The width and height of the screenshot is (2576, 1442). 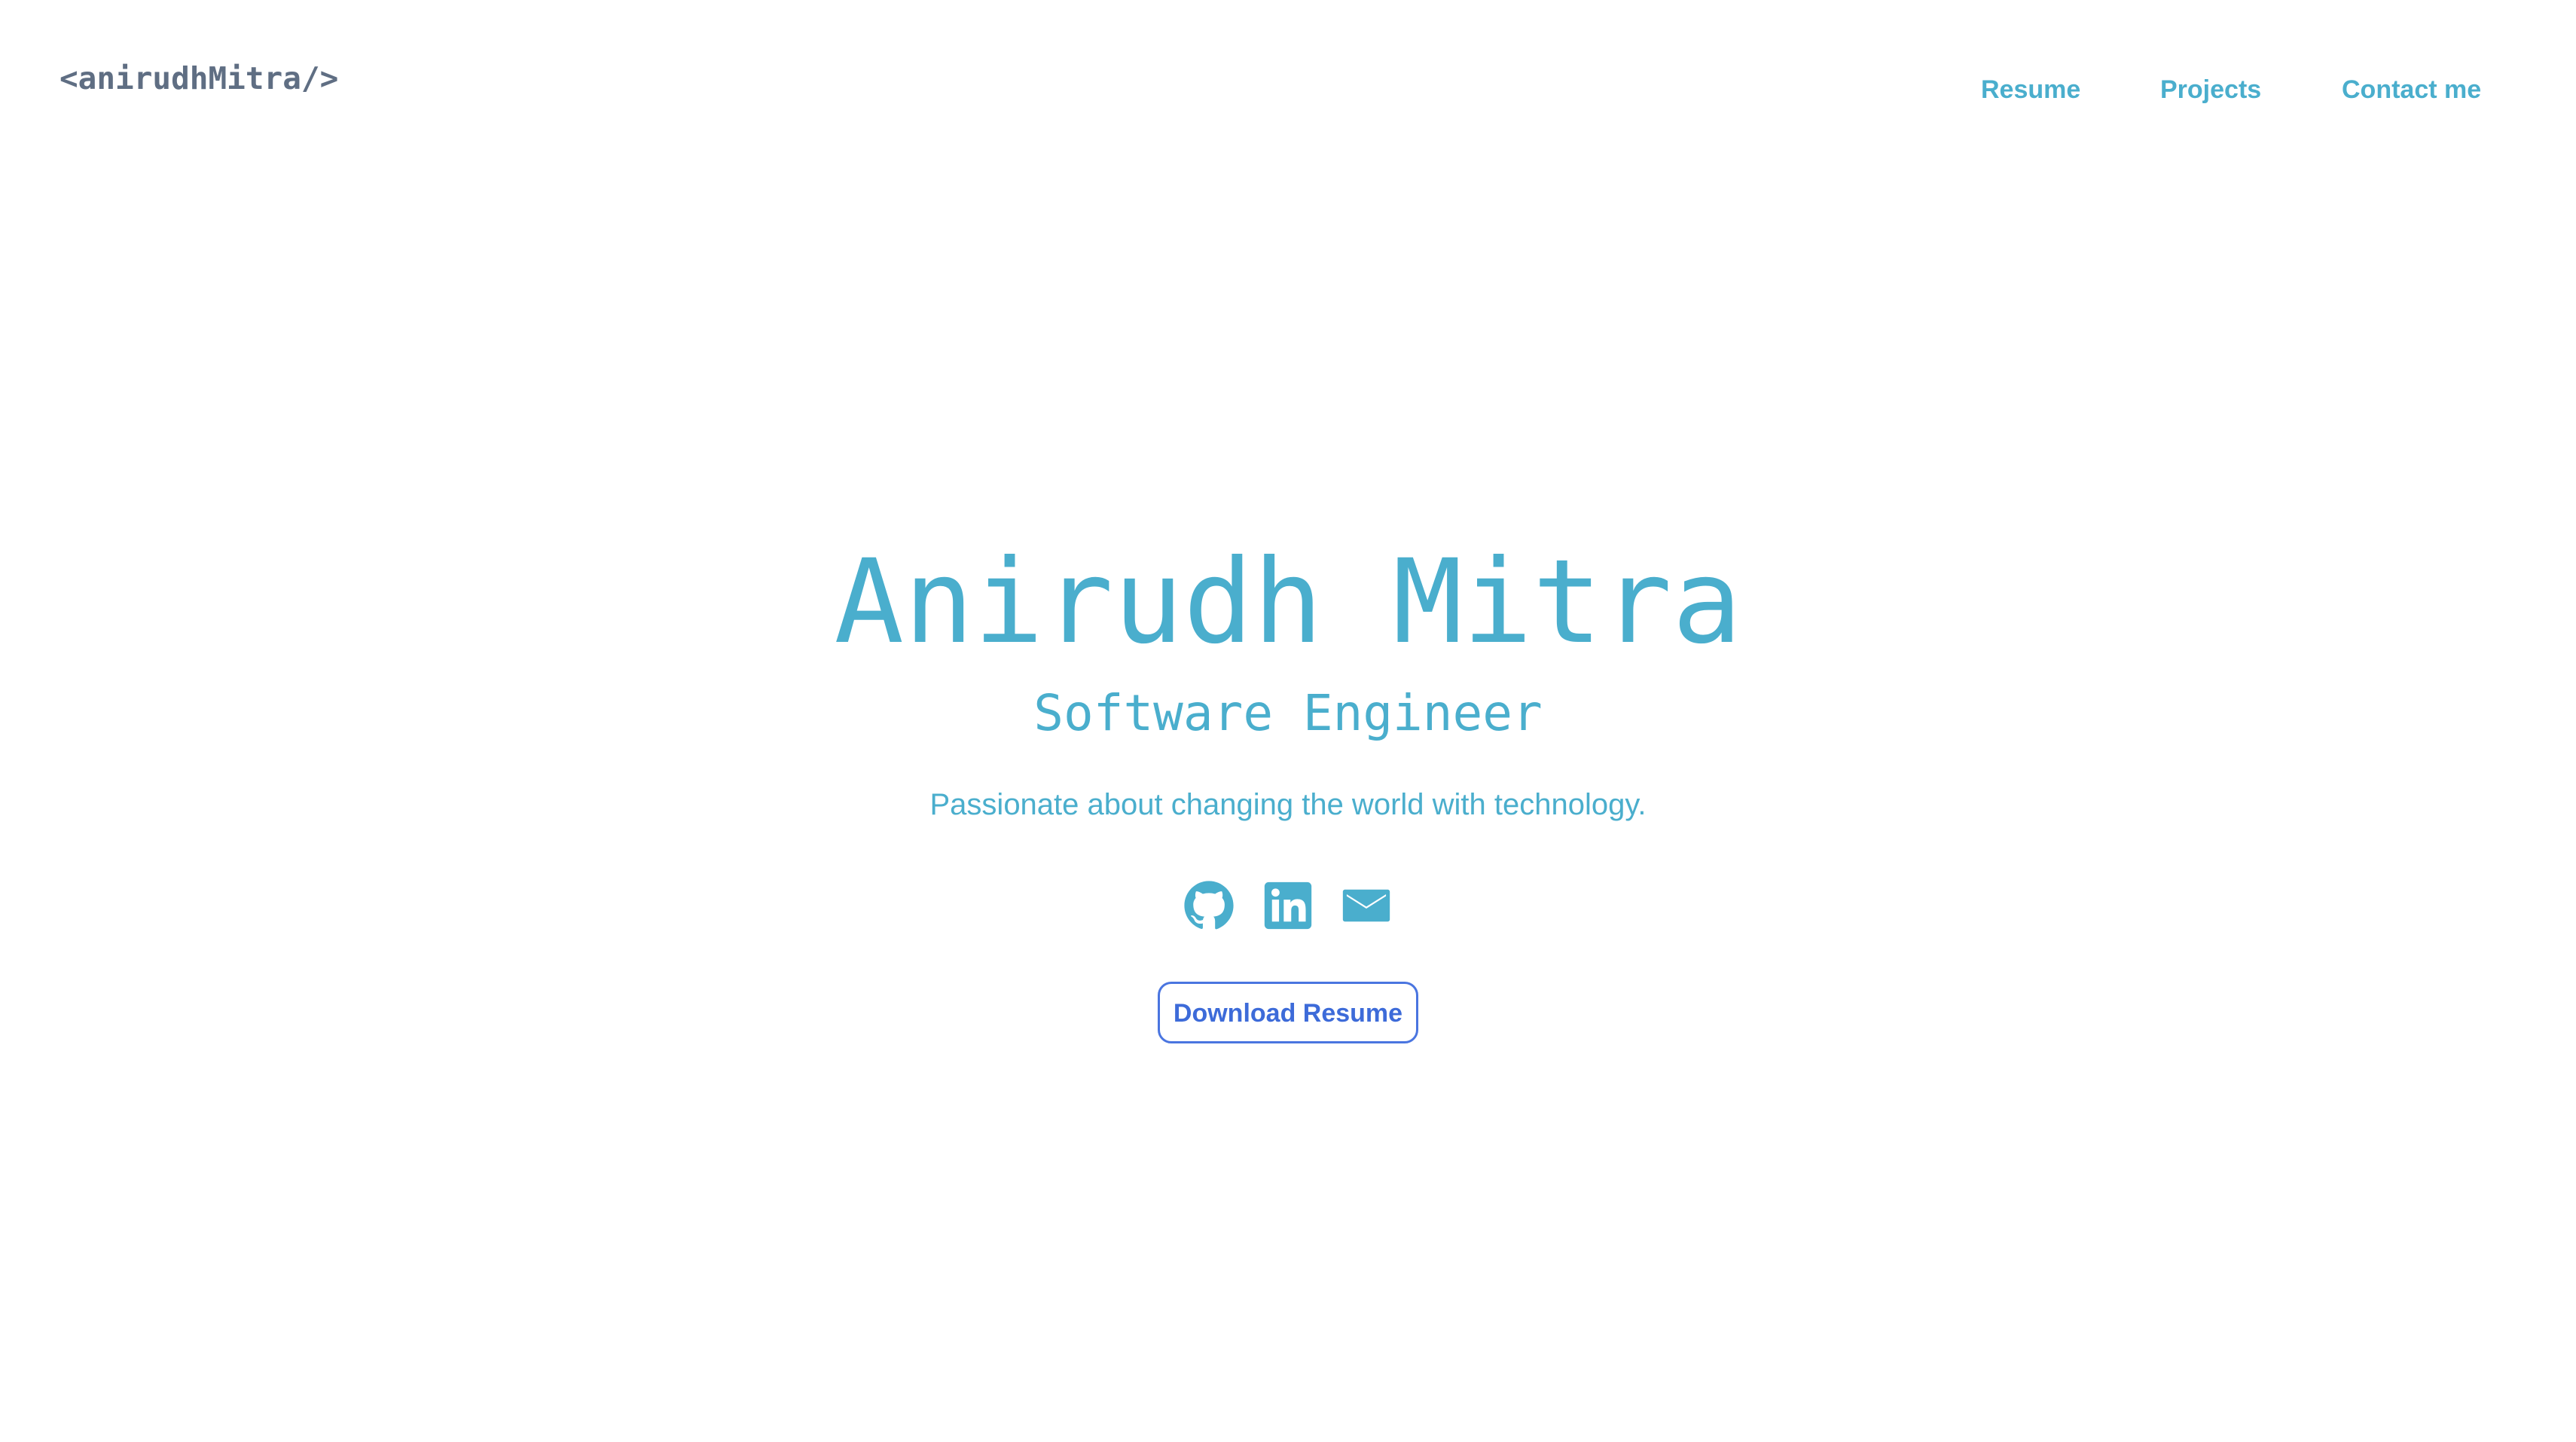 I want to click on mail-icon, so click(x=1367, y=905).